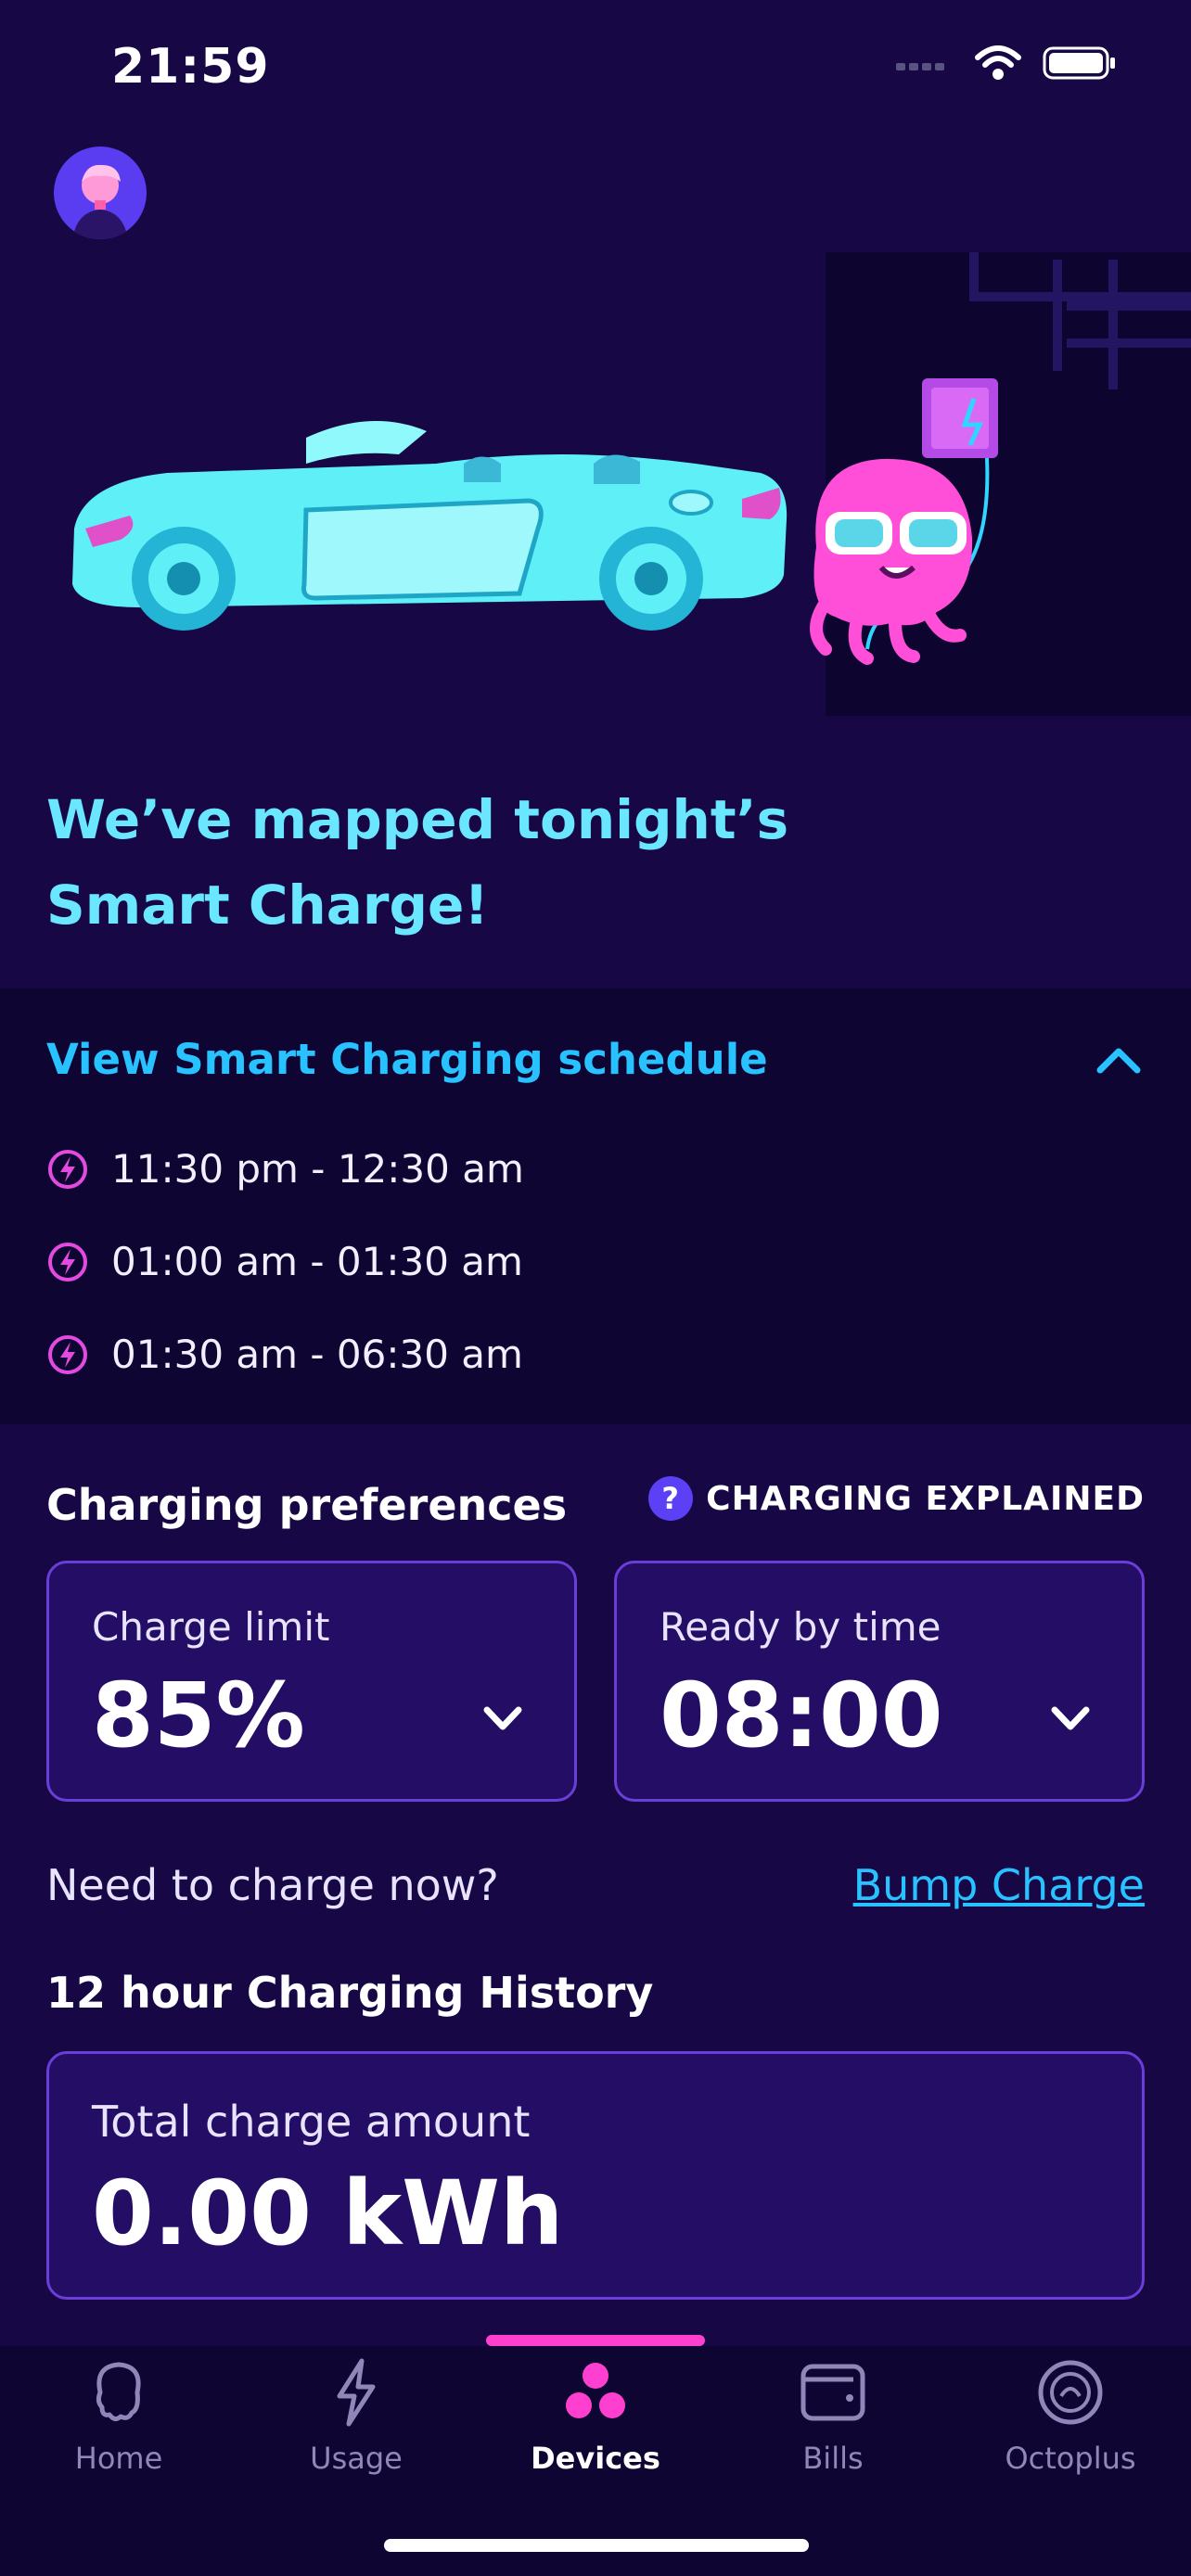 The height and width of the screenshot is (2576, 1191). I want to click on total-charge-label: Total charge amount, so click(311, 2122).